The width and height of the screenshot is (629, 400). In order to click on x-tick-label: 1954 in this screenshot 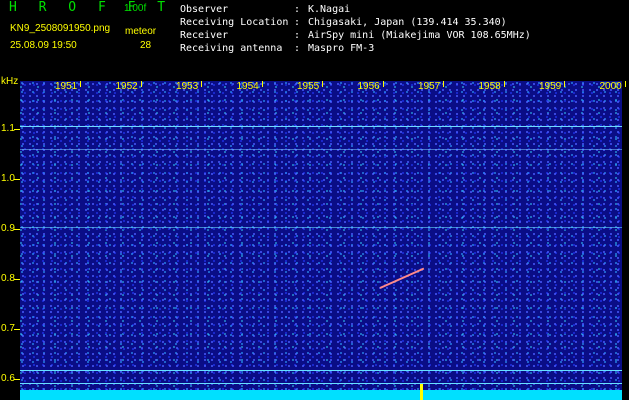, I will do `click(247, 86)`.